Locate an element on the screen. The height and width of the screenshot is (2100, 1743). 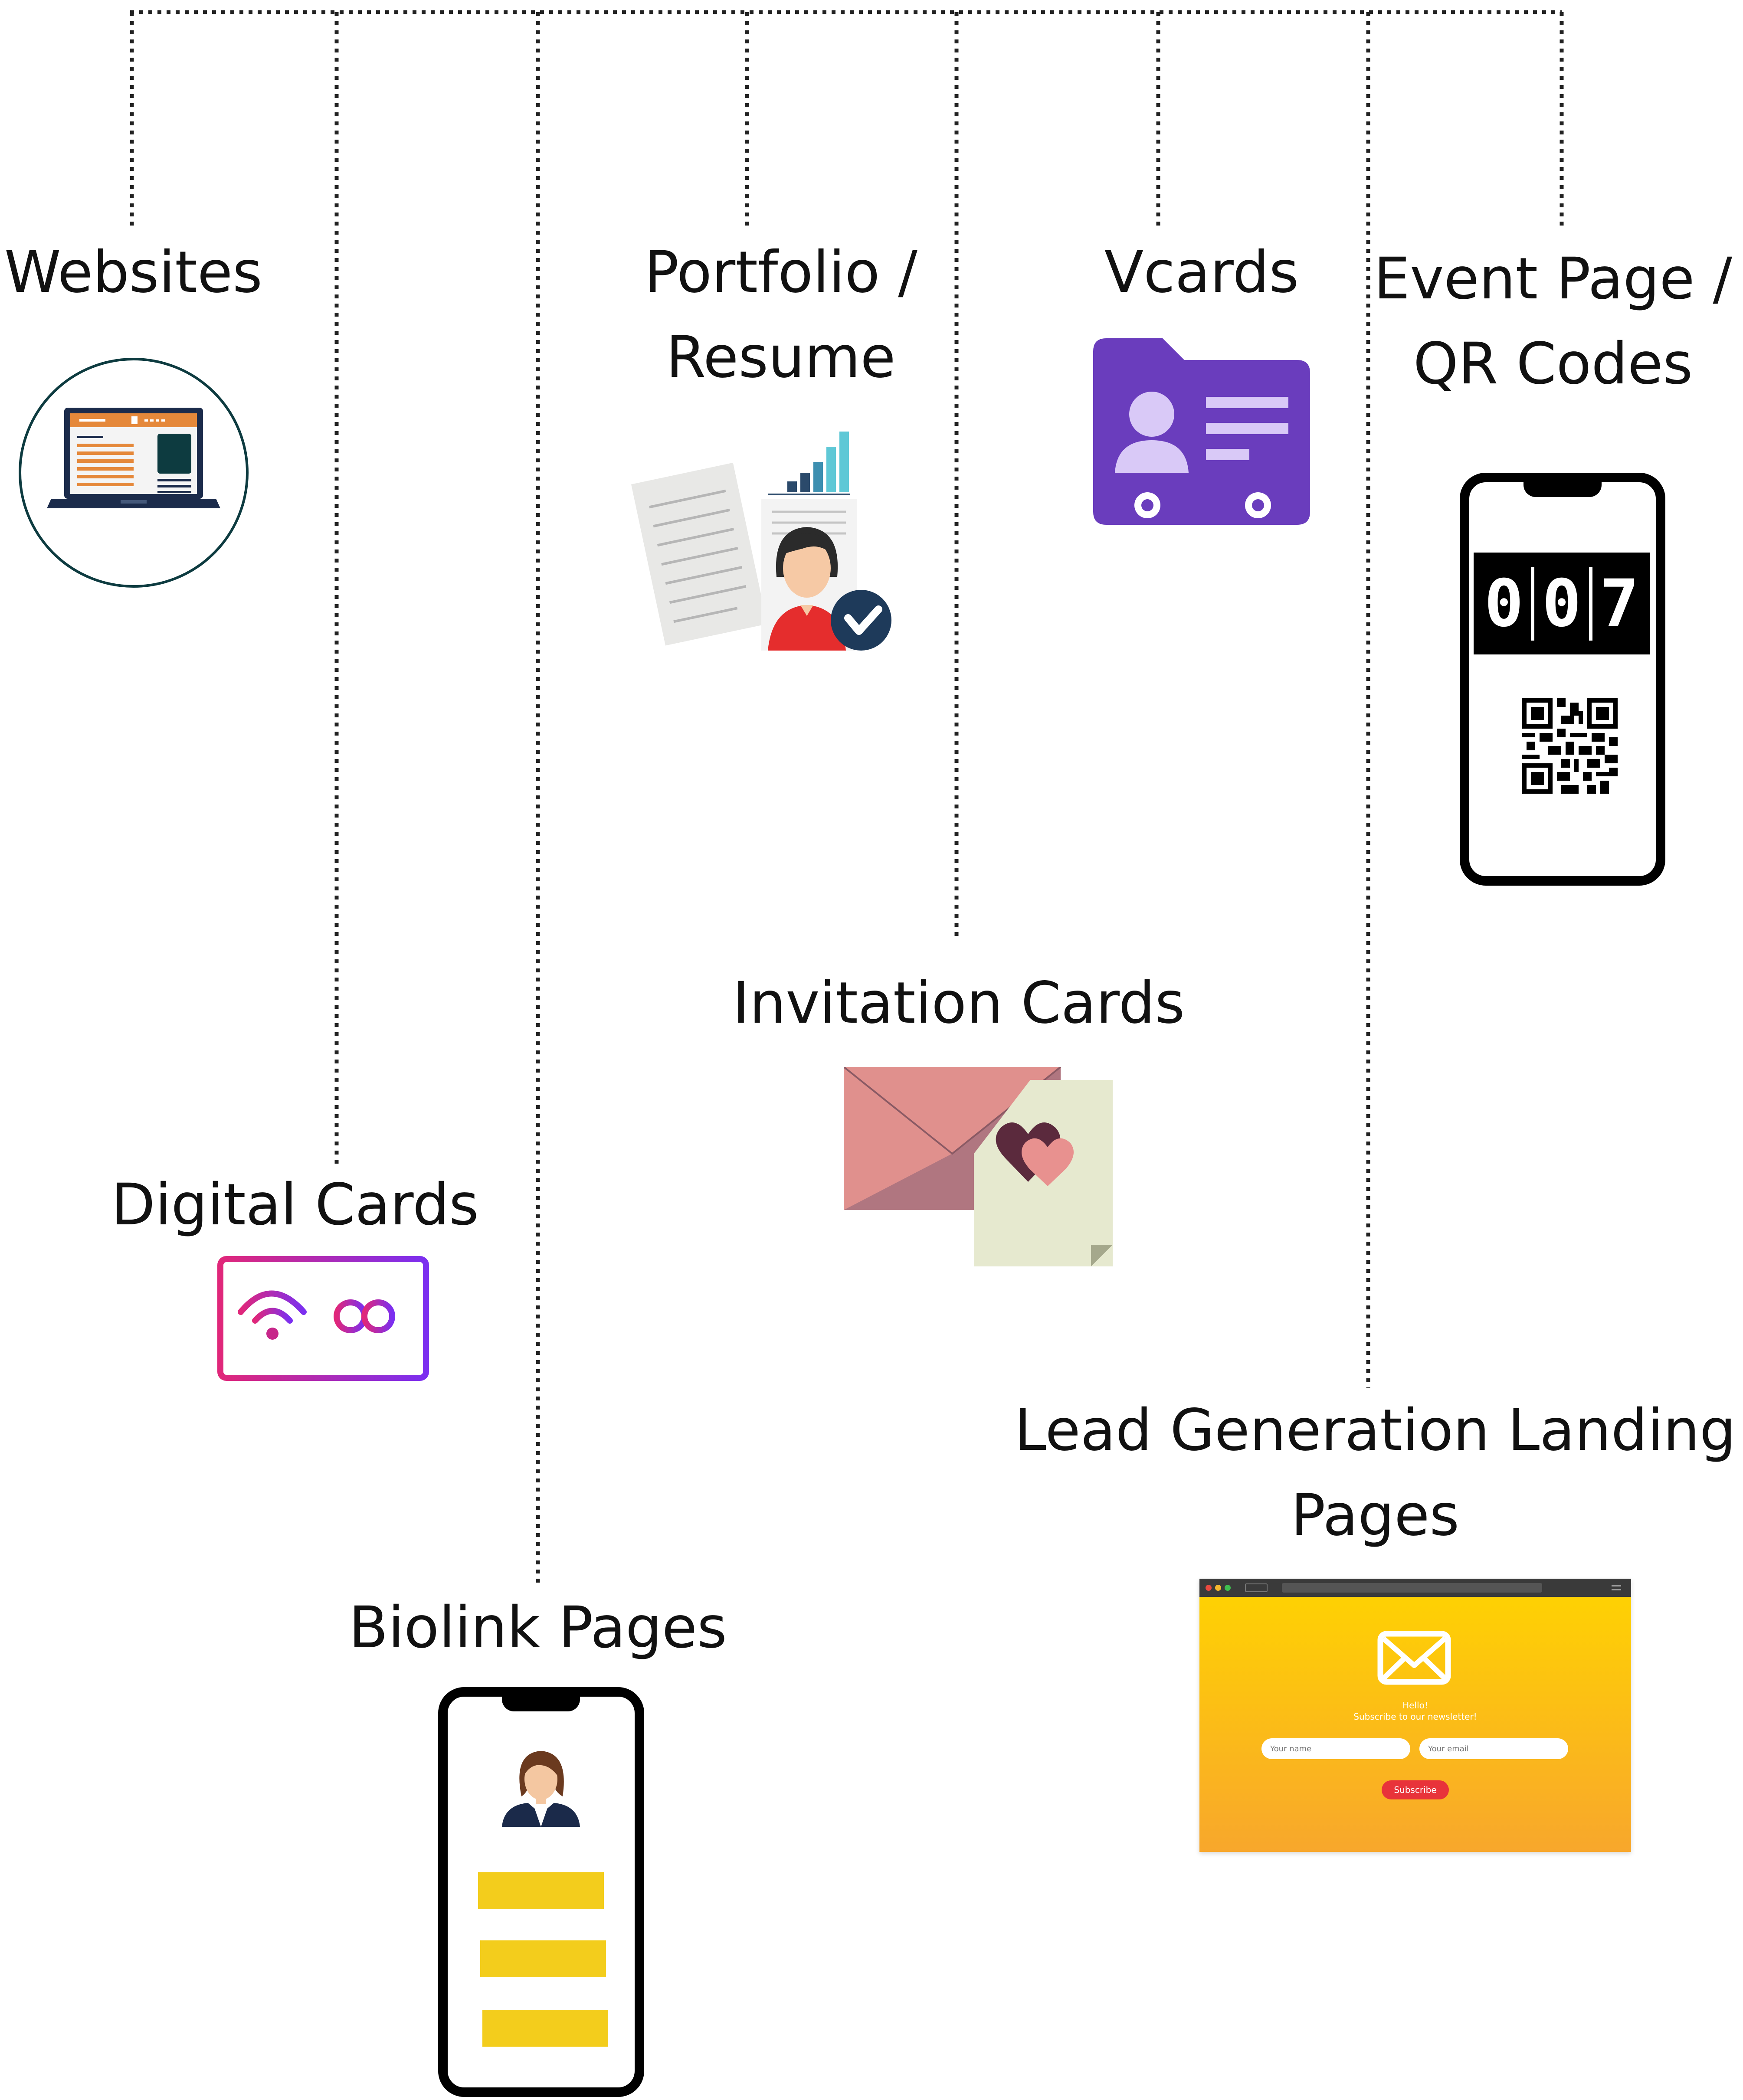
browser-toolbar is located at coordinates (1415, 1588).